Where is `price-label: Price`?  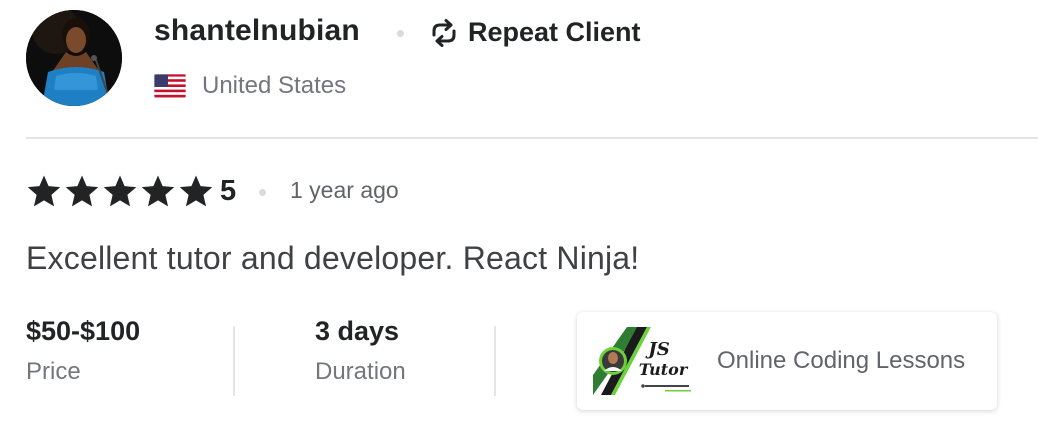 price-label: Price is located at coordinates (53, 371).